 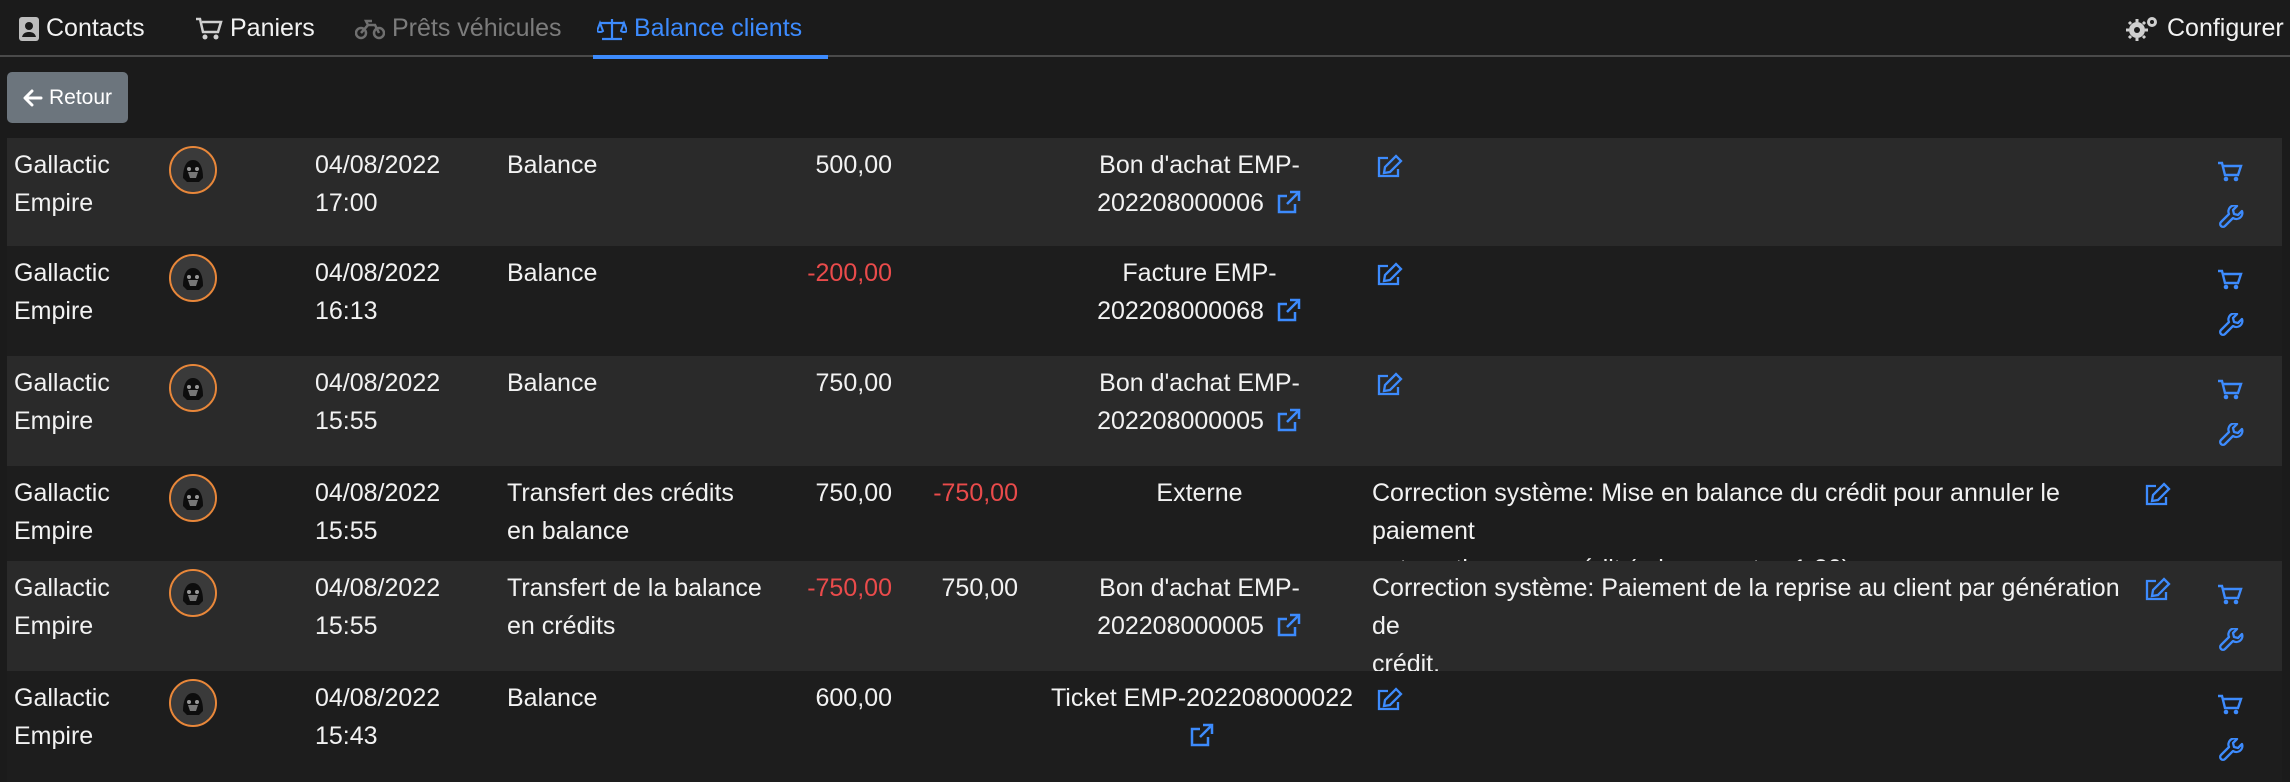 What do you see at coordinates (1199, 273) in the screenshot?
I see `document-label: Facture EMP-` at bounding box center [1199, 273].